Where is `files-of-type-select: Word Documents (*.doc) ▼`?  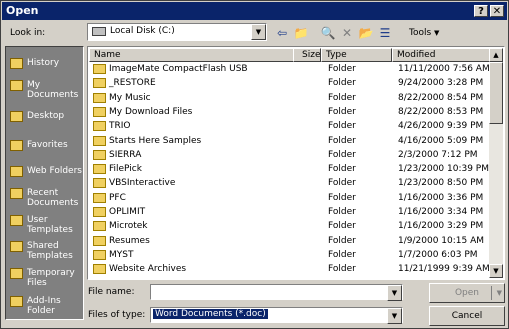
files-of-type-select: Word Documents (*.doc) ▼ is located at coordinates (276, 315).